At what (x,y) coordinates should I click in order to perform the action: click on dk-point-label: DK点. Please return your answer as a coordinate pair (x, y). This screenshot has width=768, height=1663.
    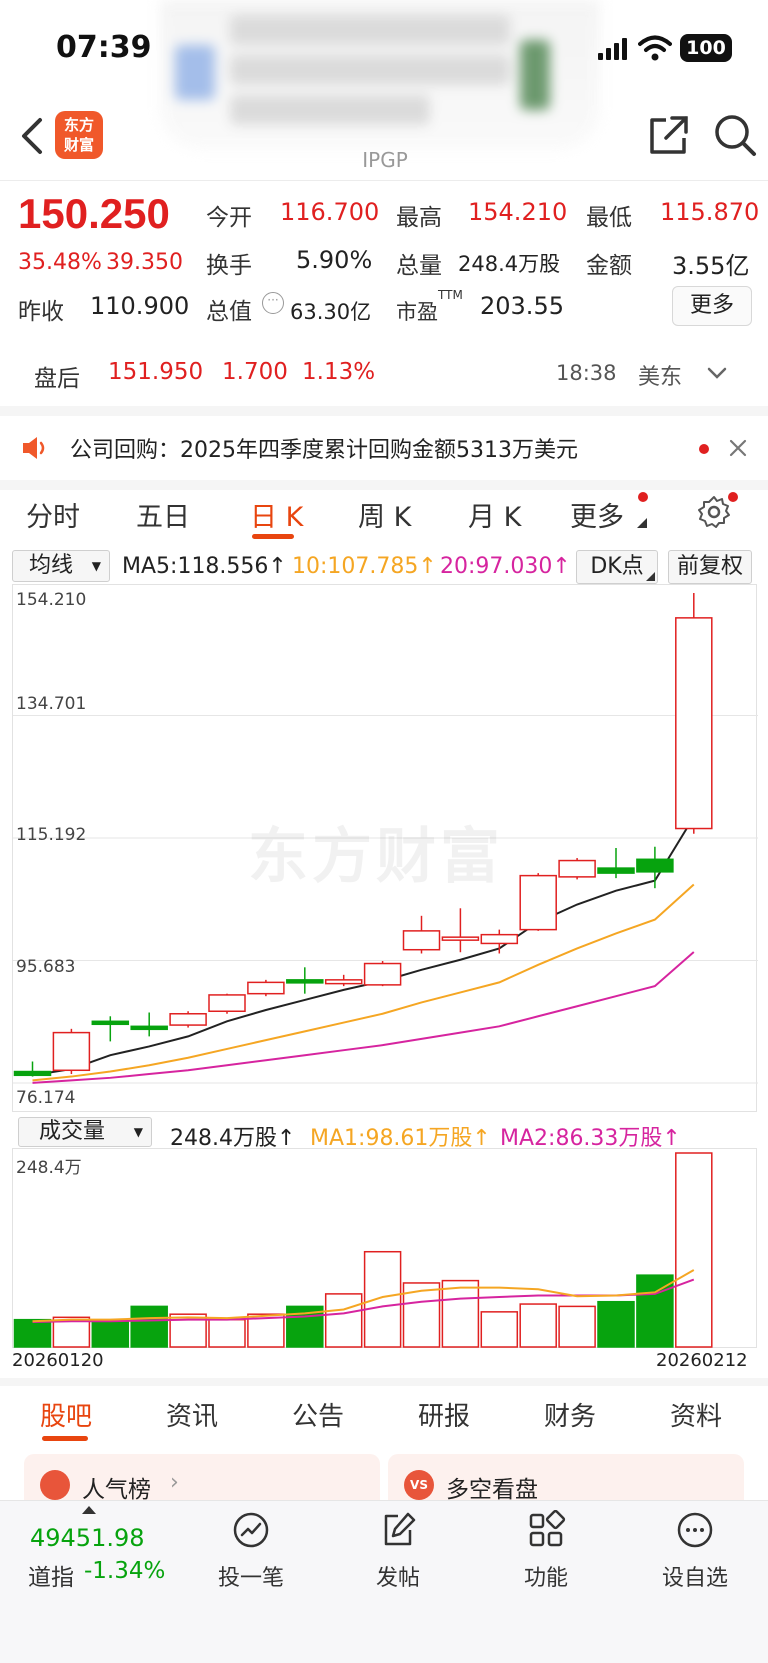
    Looking at the image, I should click on (617, 566).